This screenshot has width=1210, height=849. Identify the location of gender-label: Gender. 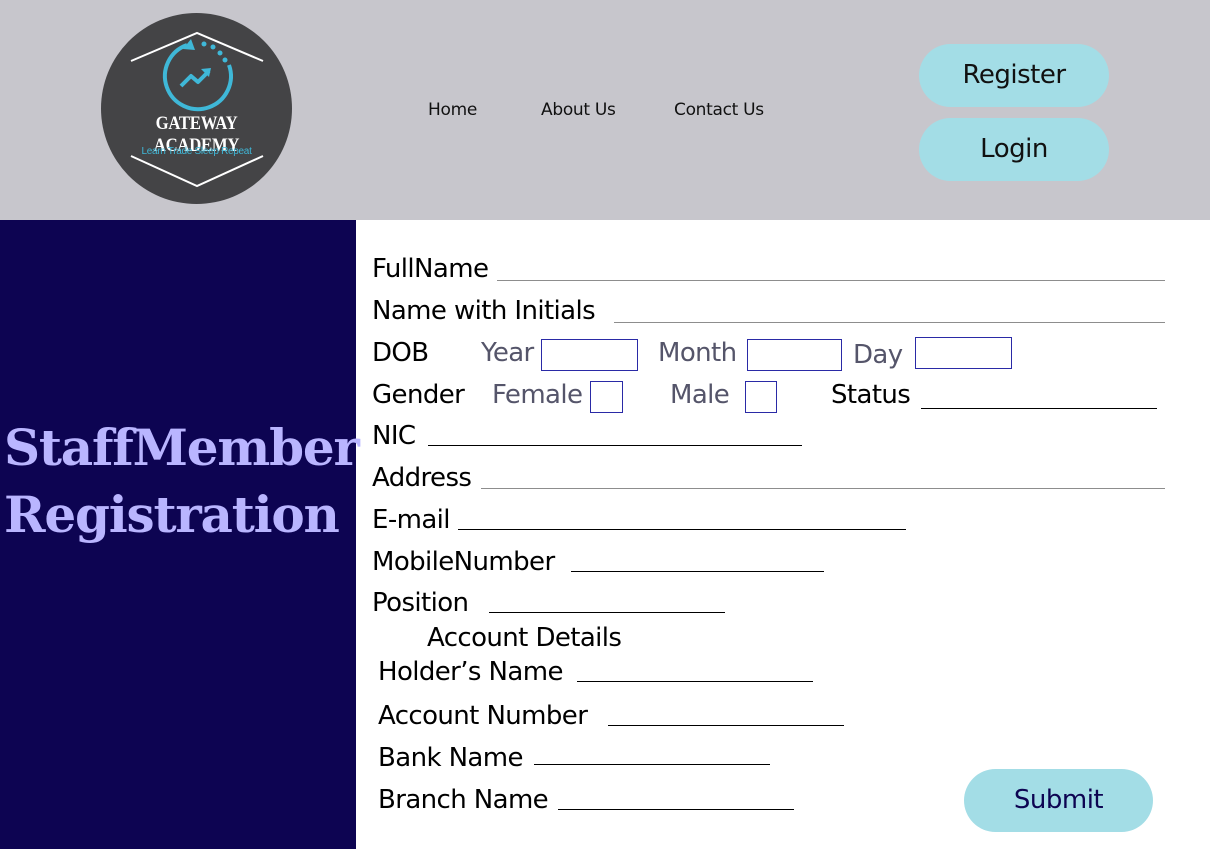
(418, 395).